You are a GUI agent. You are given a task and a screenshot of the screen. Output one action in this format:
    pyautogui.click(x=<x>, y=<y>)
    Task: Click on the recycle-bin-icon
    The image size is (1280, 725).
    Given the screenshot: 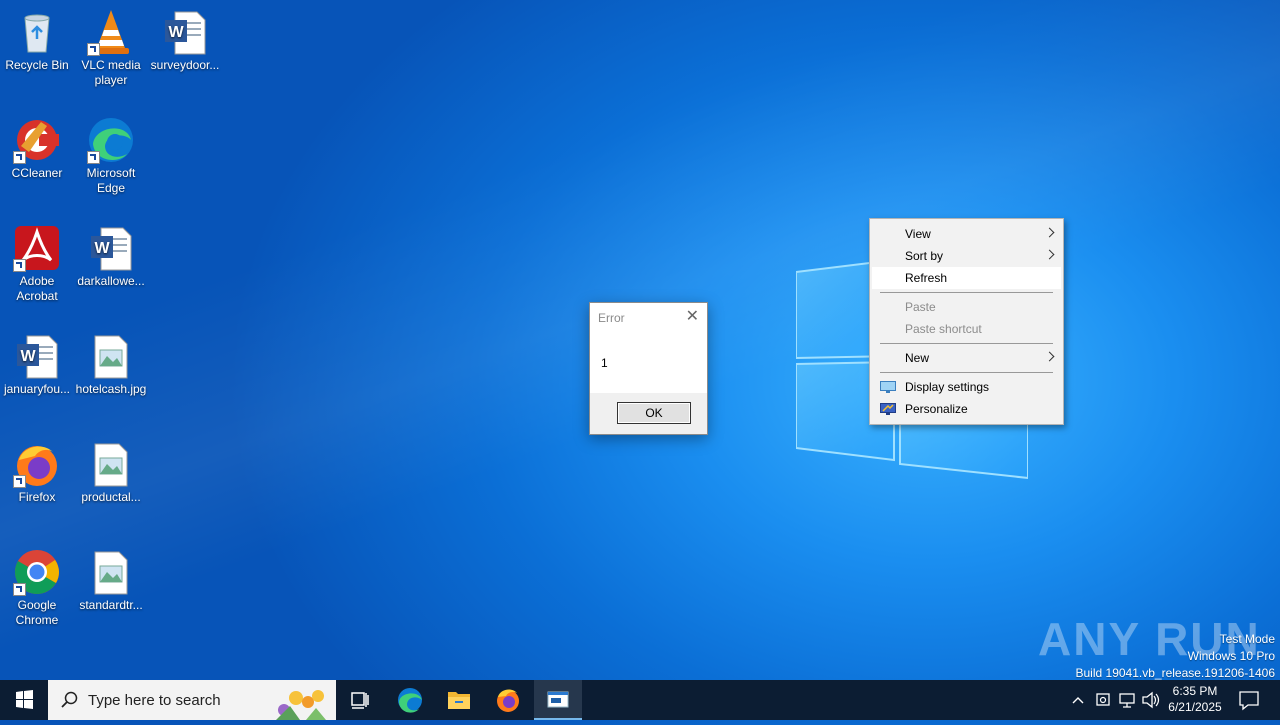 What is the action you would take?
    pyautogui.click(x=37, y=33)
    